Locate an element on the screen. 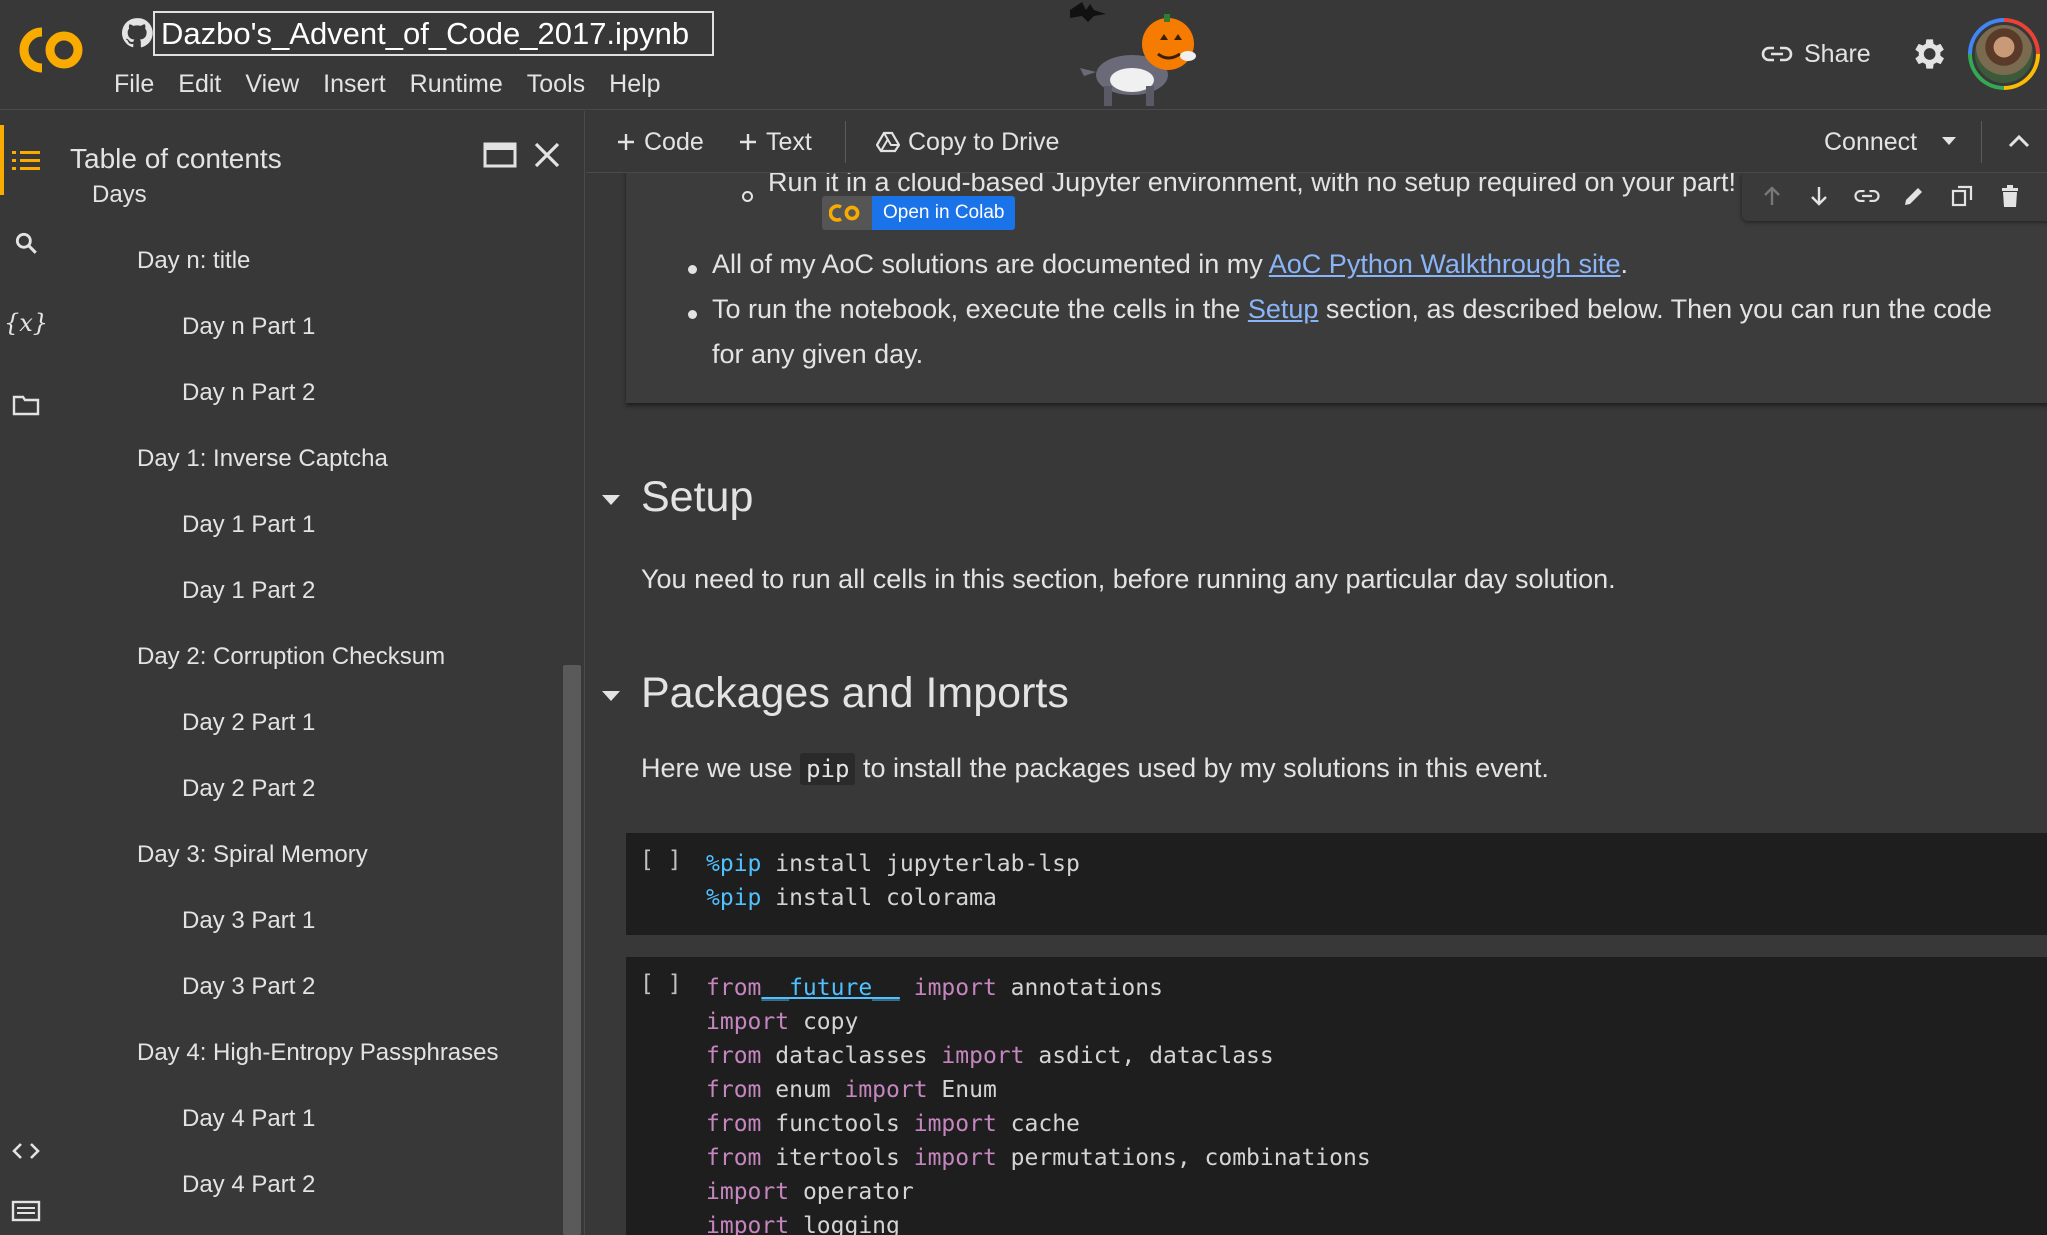 The height and width of the screenshot is (1235, 2047). menu-help: Help is located at coordinates (634, 84).